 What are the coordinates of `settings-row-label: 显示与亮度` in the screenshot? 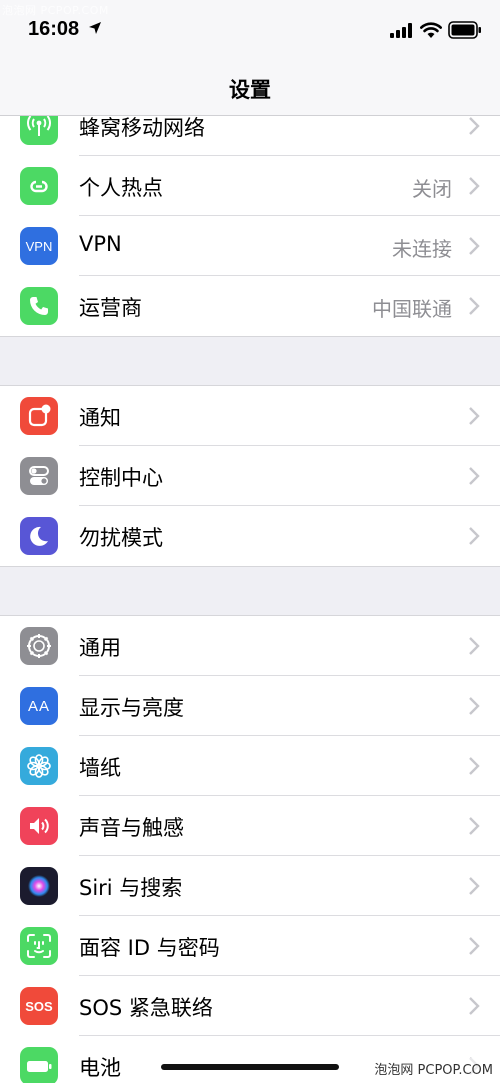 It's located at (131, 708).